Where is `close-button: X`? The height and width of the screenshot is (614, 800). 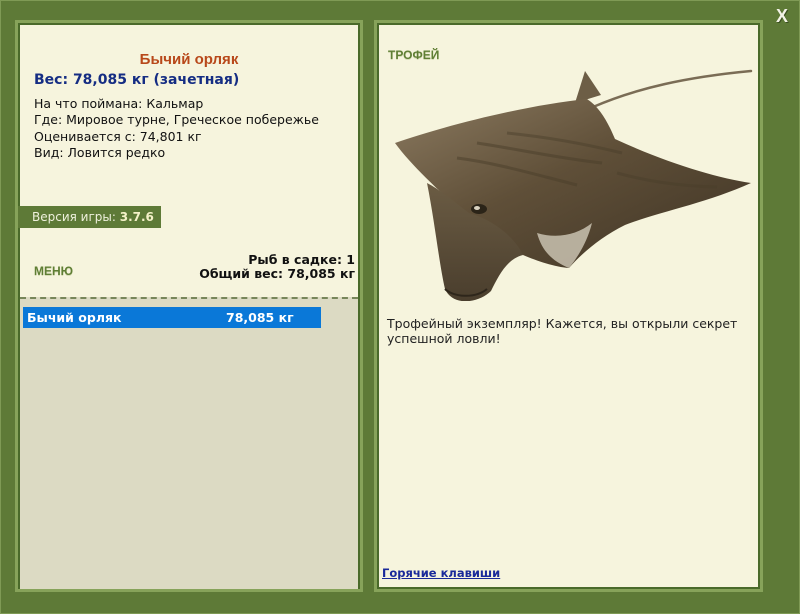
close-button: X is located at coordinates (782, 16).